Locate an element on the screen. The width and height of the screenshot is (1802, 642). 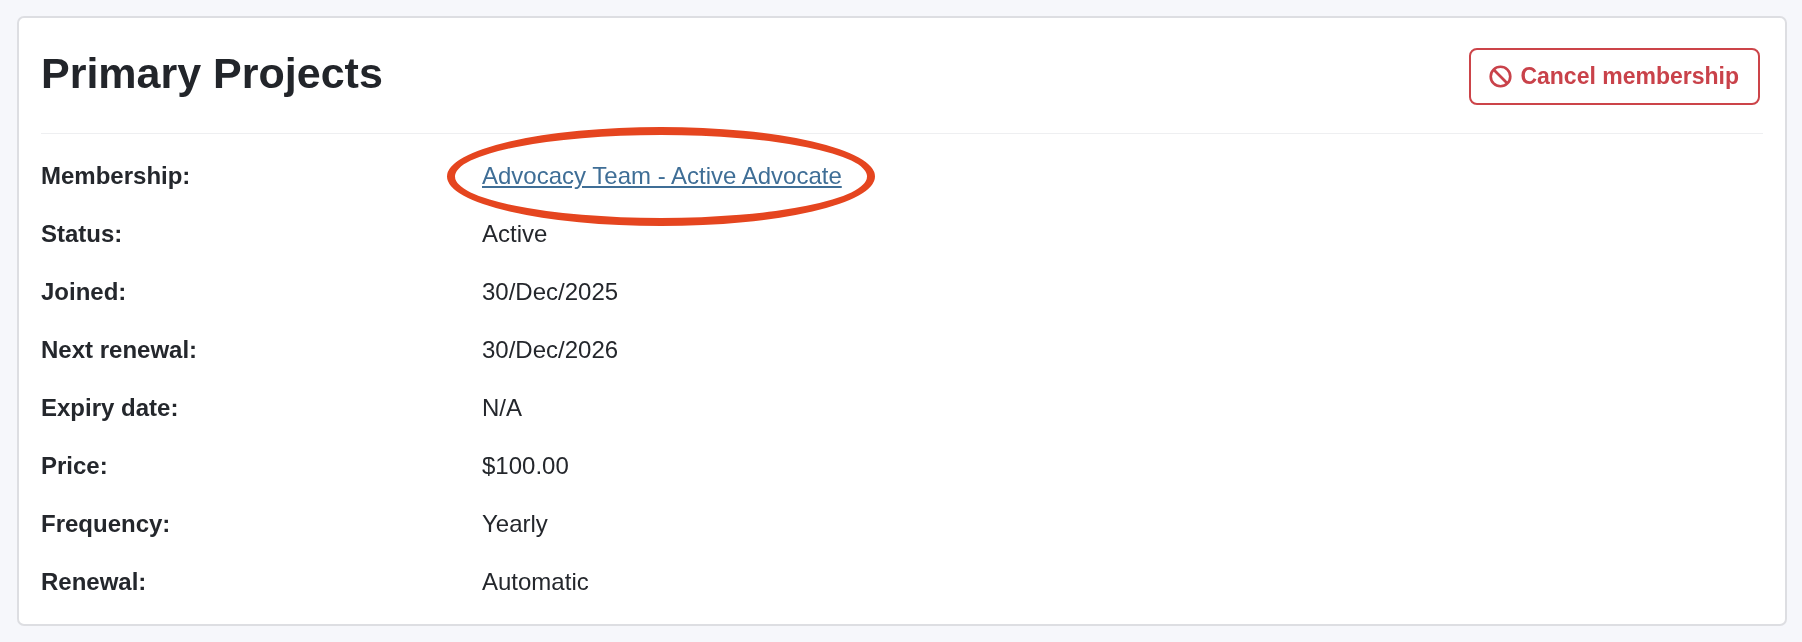
field-value: 30/Dec/2026 is located at coordinates (550, 349).